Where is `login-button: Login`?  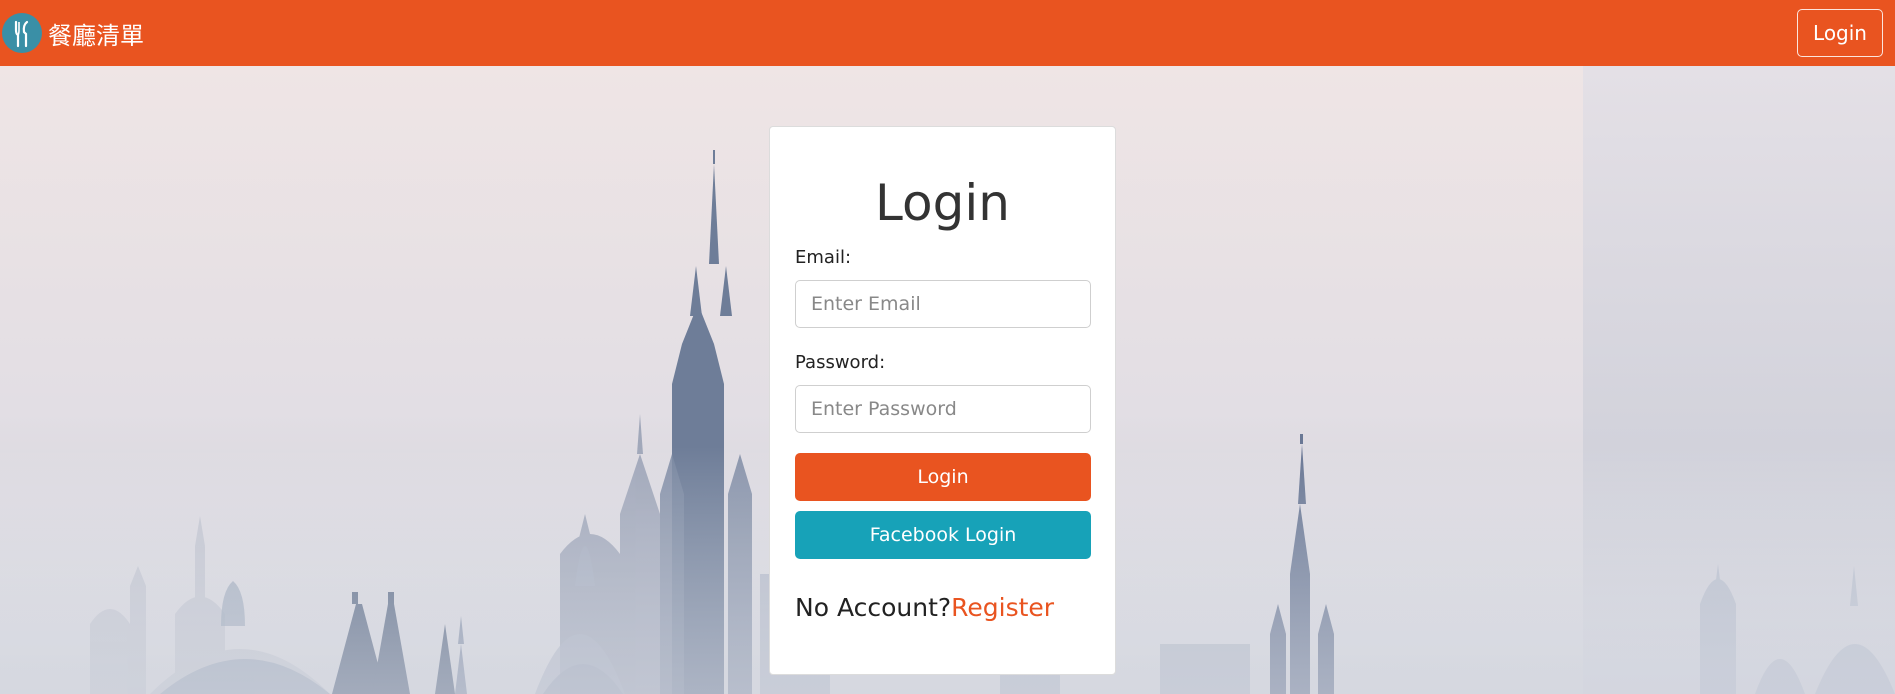 login-button: Login is located at coordinates (943, 477).